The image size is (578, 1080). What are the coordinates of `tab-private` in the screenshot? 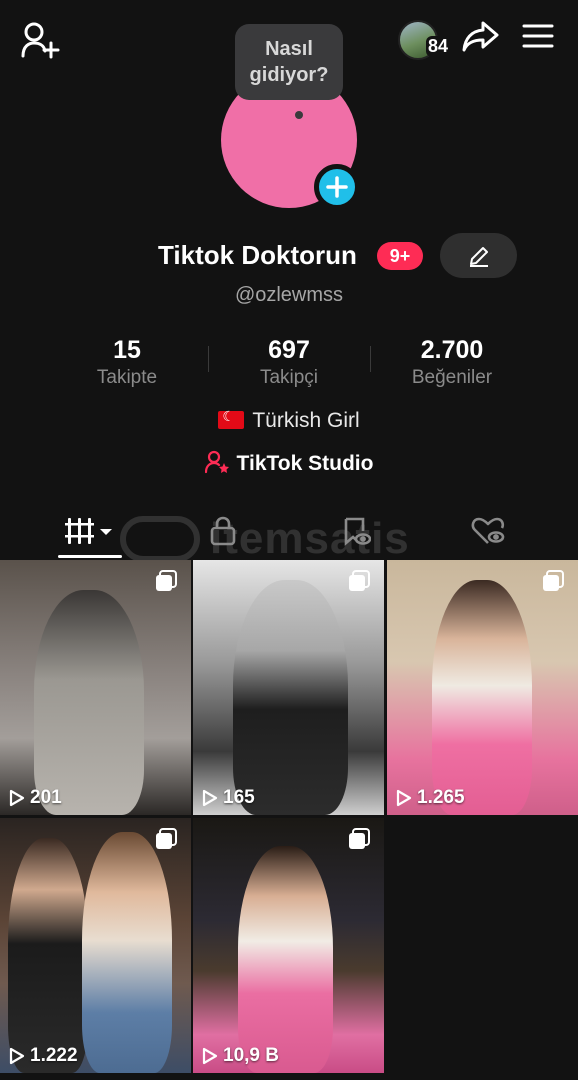 It's located at (223, 531).